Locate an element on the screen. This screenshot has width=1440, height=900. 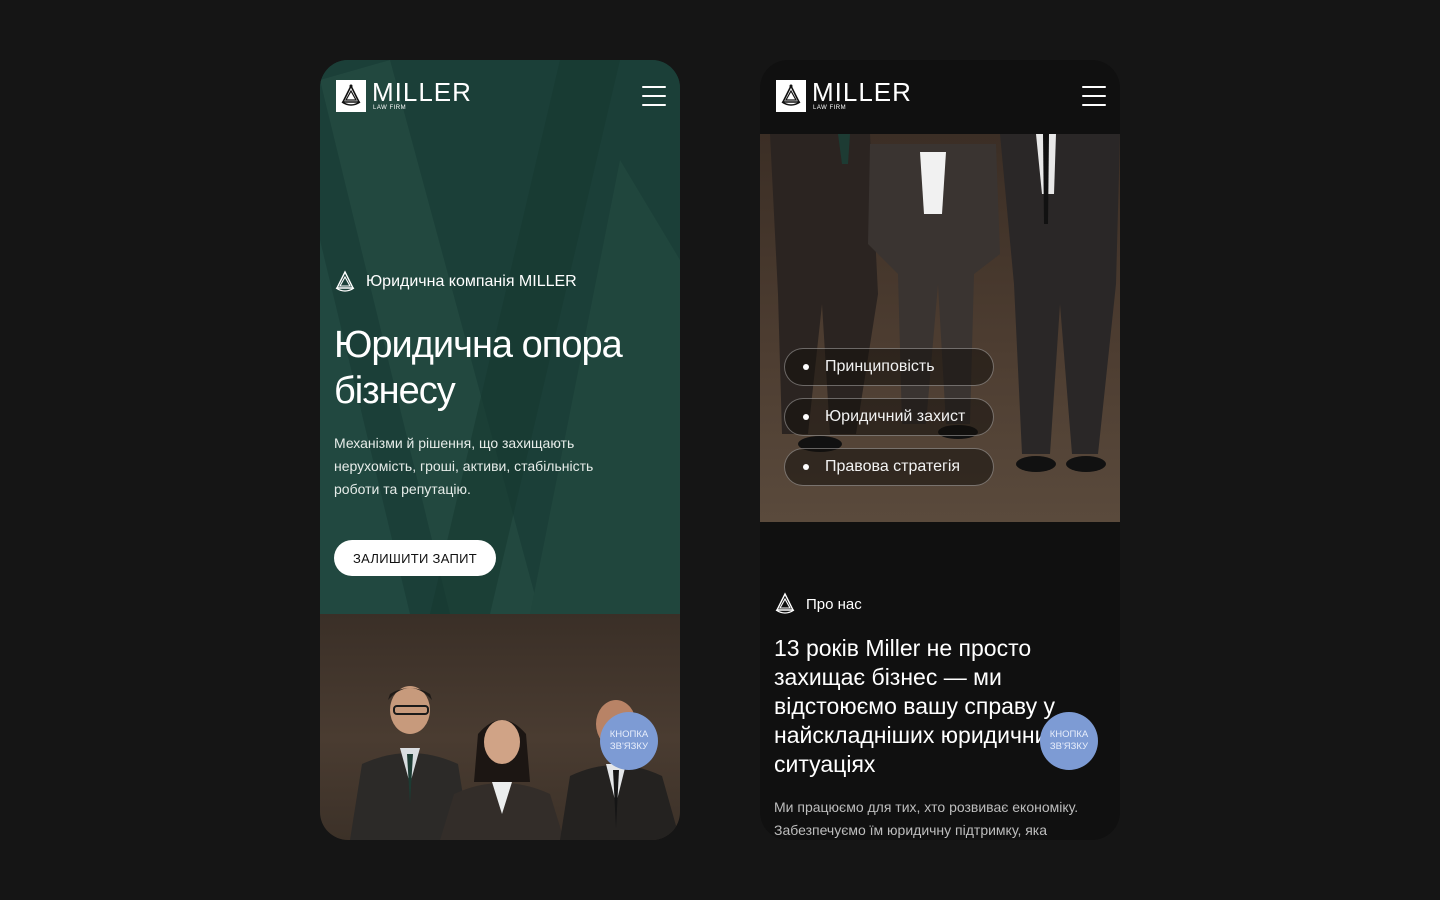
value-pill-legal-strategy: Правова стратегія is located at coordinates (889, 467).